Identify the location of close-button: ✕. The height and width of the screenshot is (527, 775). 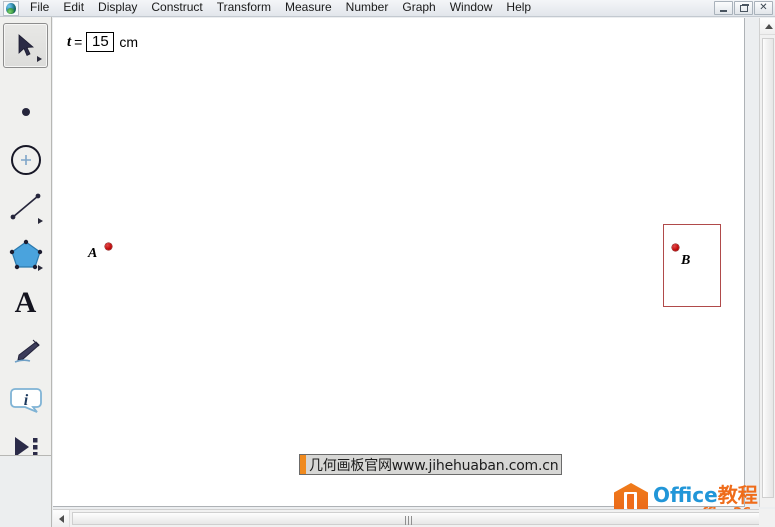
(763, 8).